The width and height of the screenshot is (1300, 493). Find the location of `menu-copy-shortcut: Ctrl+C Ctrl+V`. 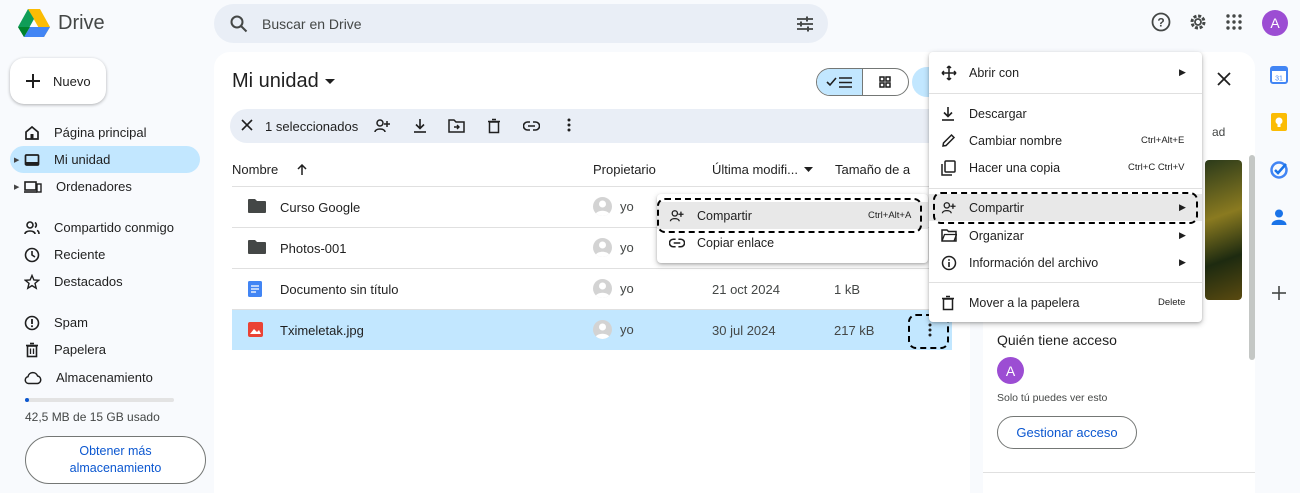

menu-copy-shortcut: Ctrl+C Ctrl+V is located at coordinates (1156, 167).